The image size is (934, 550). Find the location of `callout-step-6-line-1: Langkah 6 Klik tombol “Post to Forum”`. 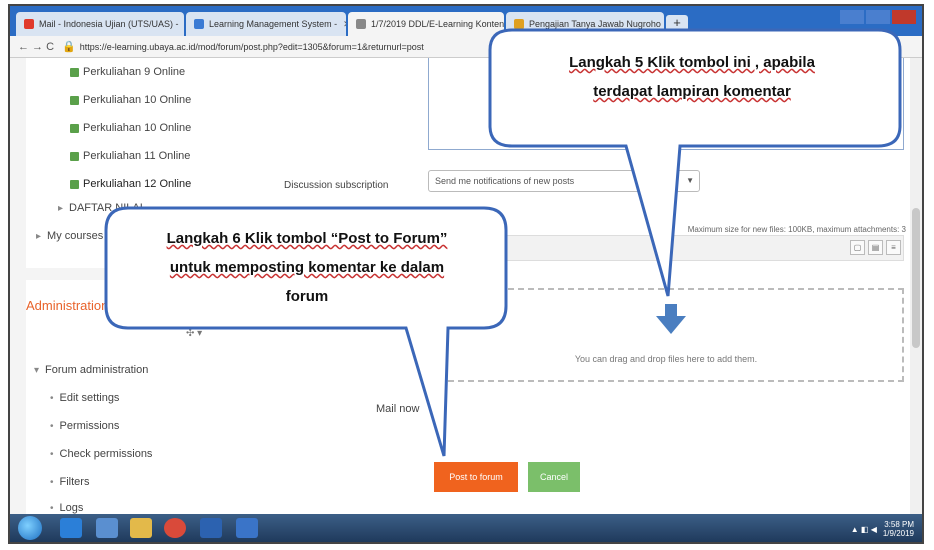

callout-step-6-line-1: Langkah 6 Klik tombol “Post to Forum” is located at coordinates (307, 238).